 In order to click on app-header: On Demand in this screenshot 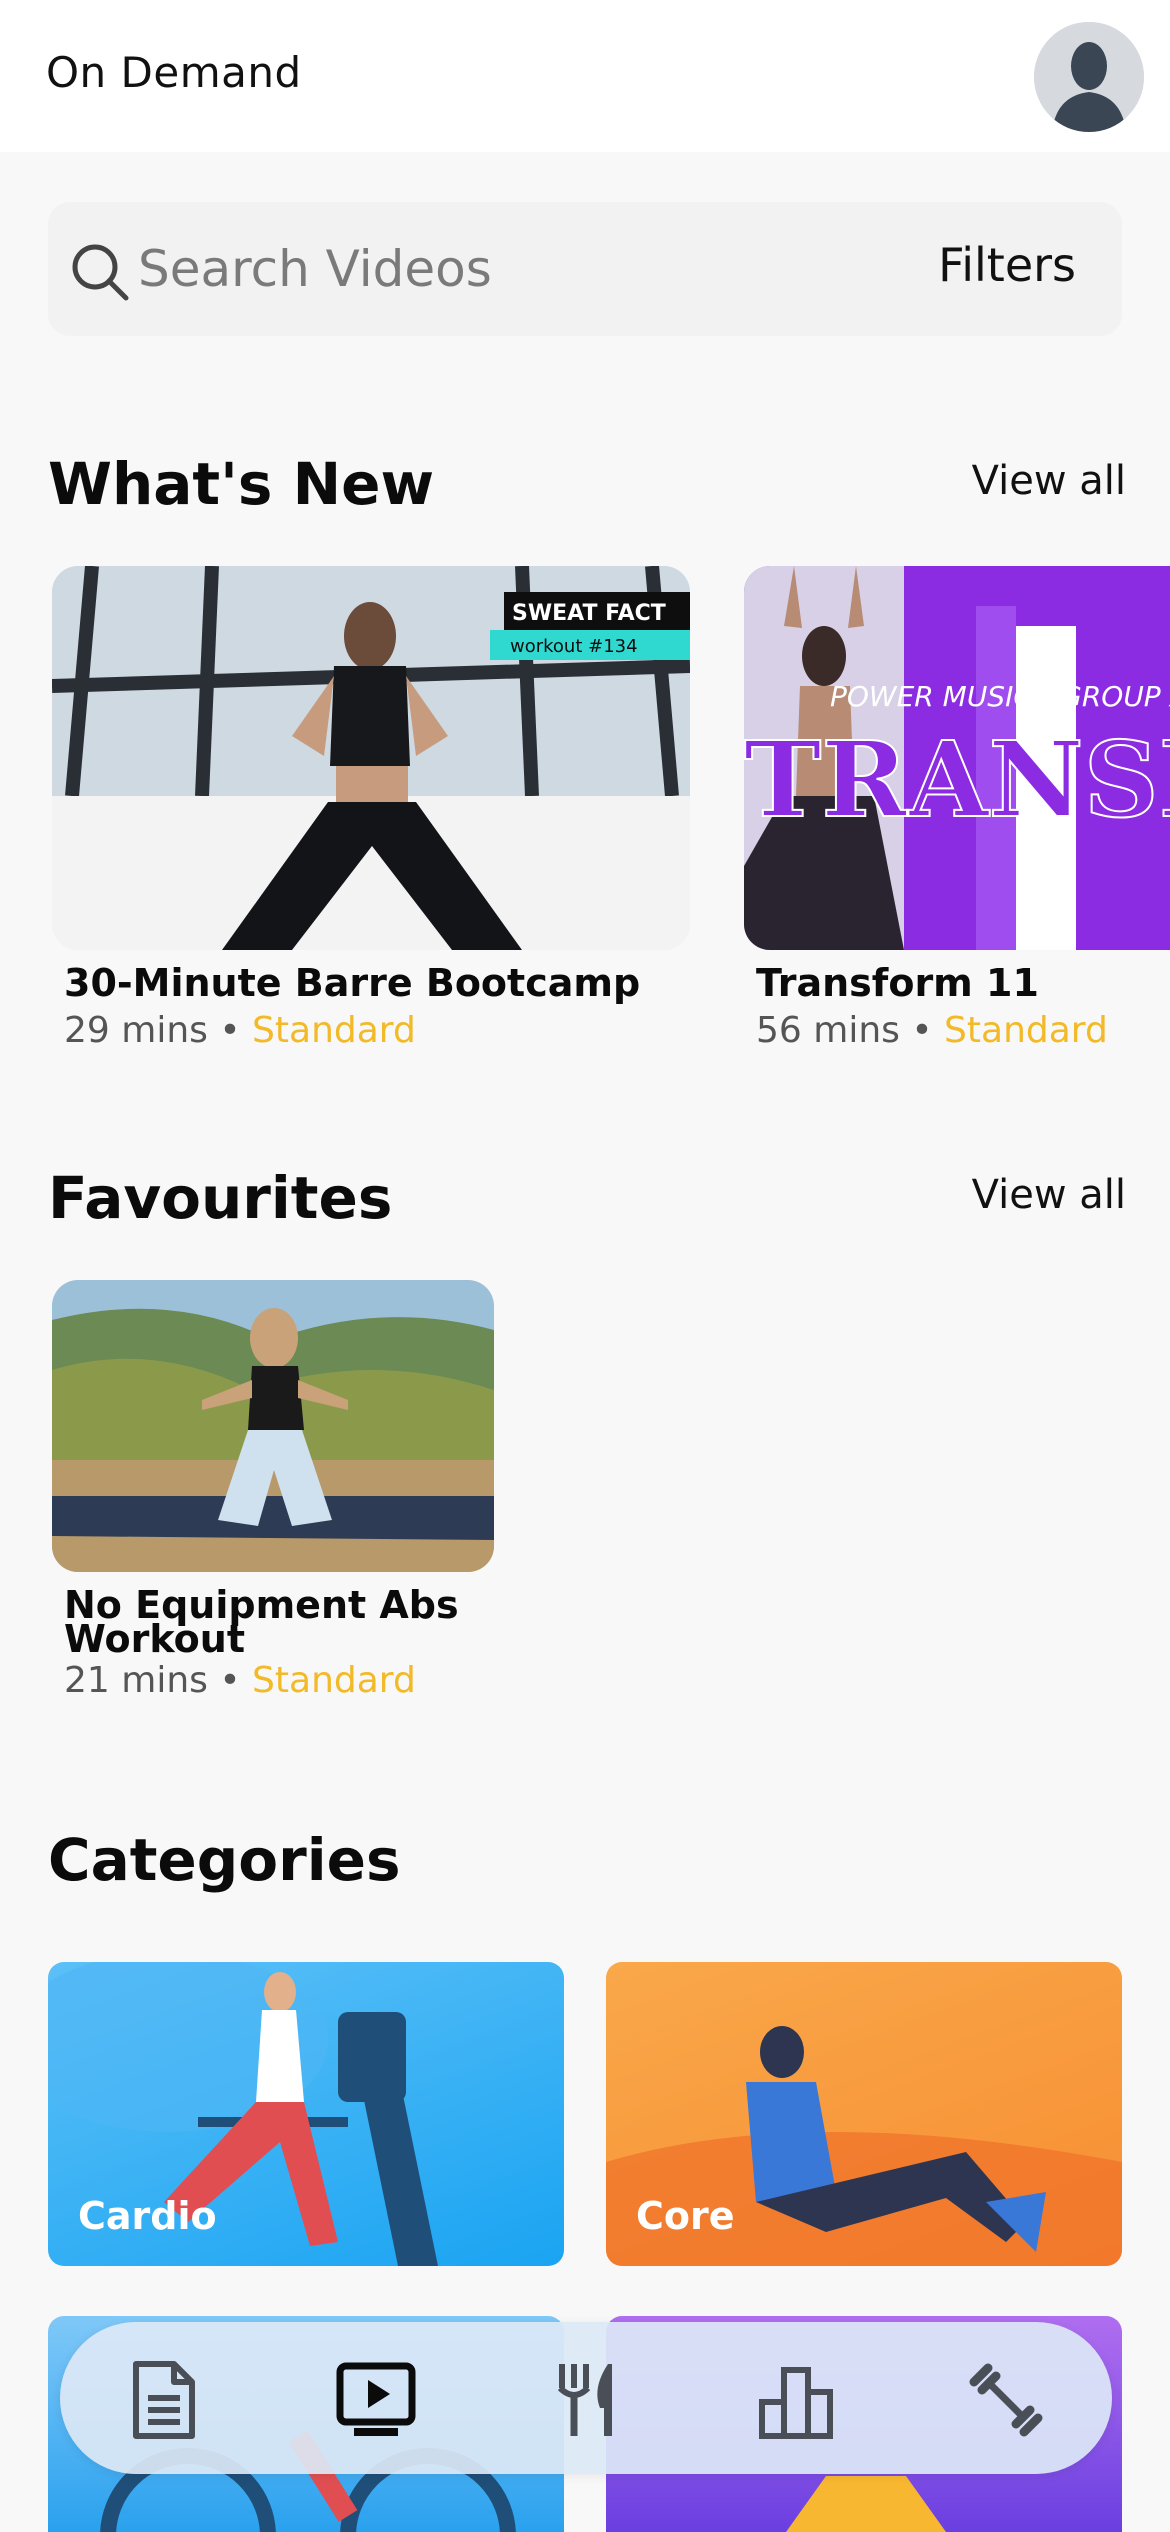, I will do `click(585, 76)`.